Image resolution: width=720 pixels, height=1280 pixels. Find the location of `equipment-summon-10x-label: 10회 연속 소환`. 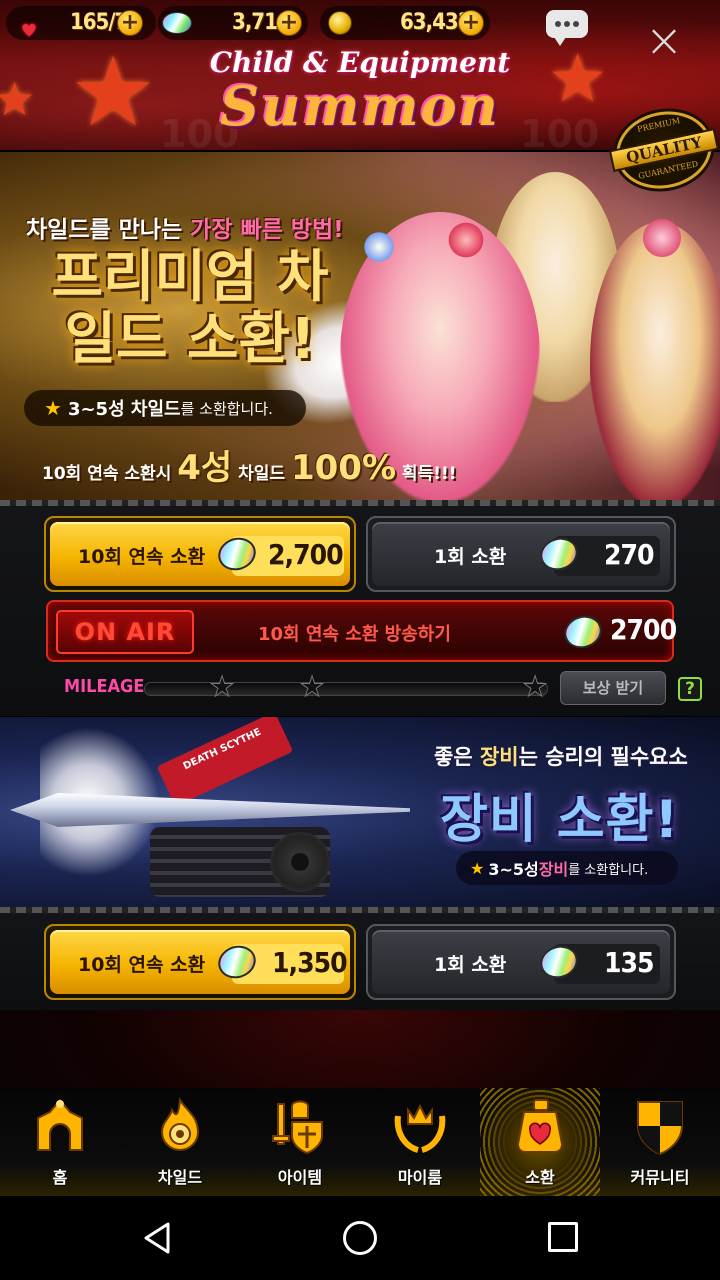

equipment-summon-10x-label: 10회 연속 소환 is located at coordinates (142, 965).